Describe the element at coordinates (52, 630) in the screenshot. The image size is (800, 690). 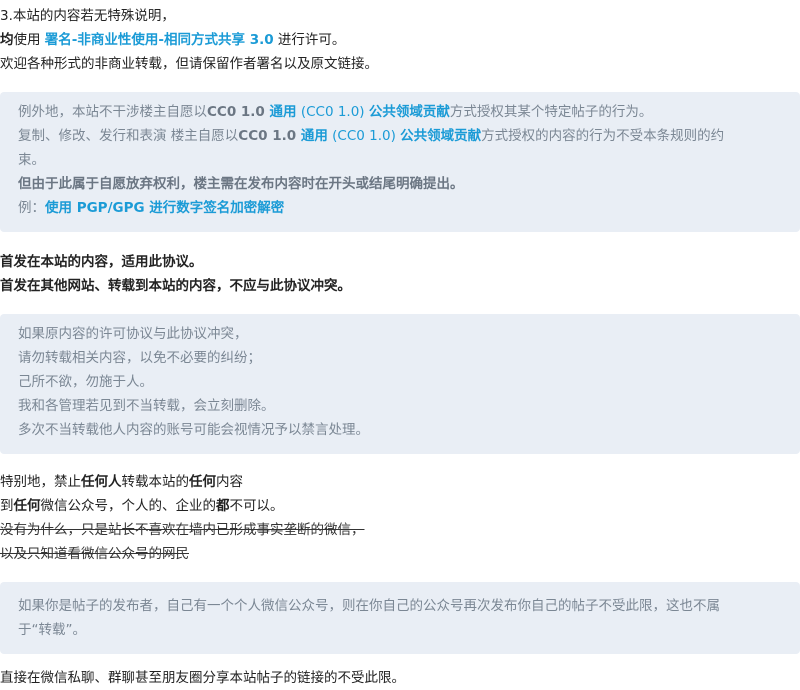
I see `quote-text: 于“转载”。` at that location.